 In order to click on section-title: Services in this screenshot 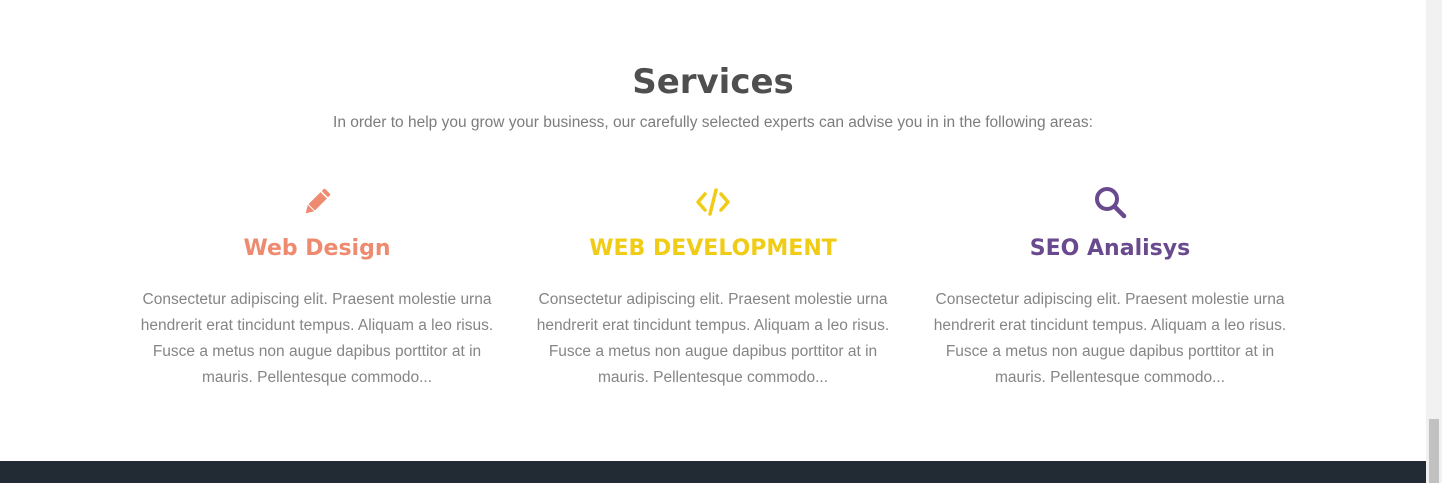, I will do `click(713, 82)`.